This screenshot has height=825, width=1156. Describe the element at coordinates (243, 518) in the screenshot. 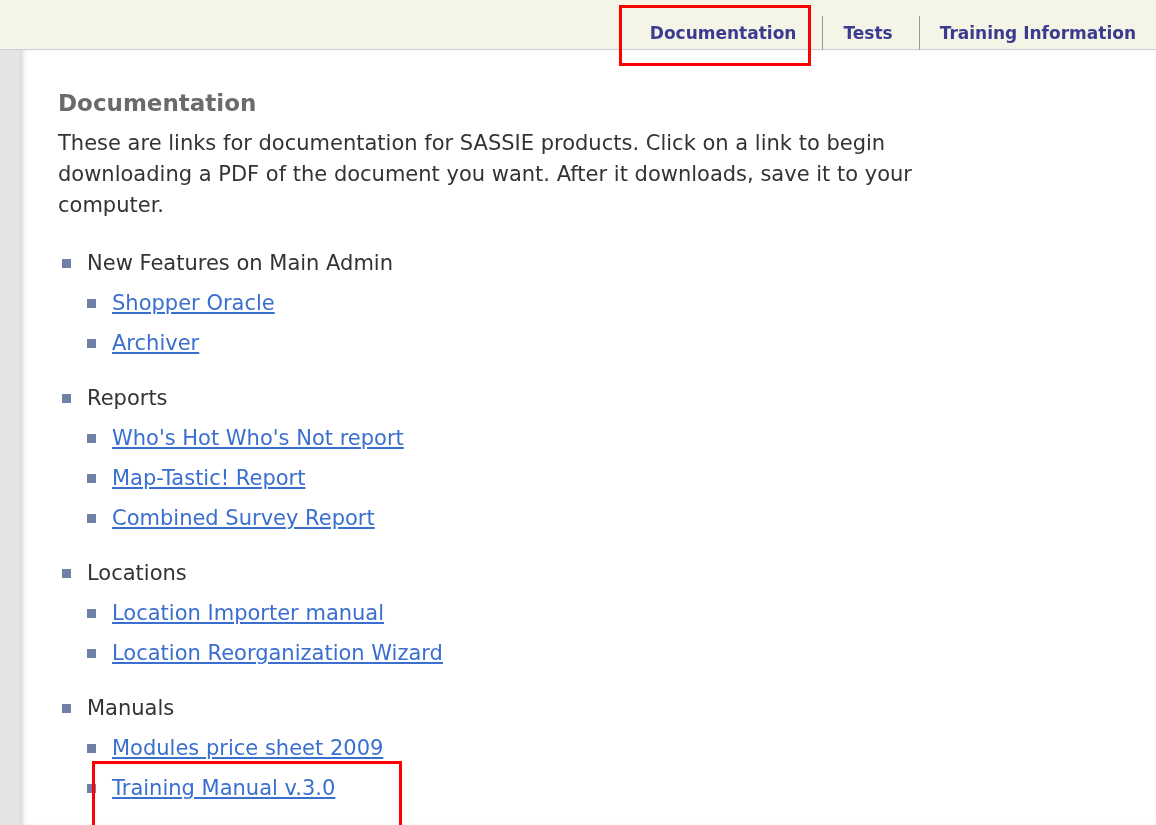

I see `document-link: Combined Survey Report` at that location.